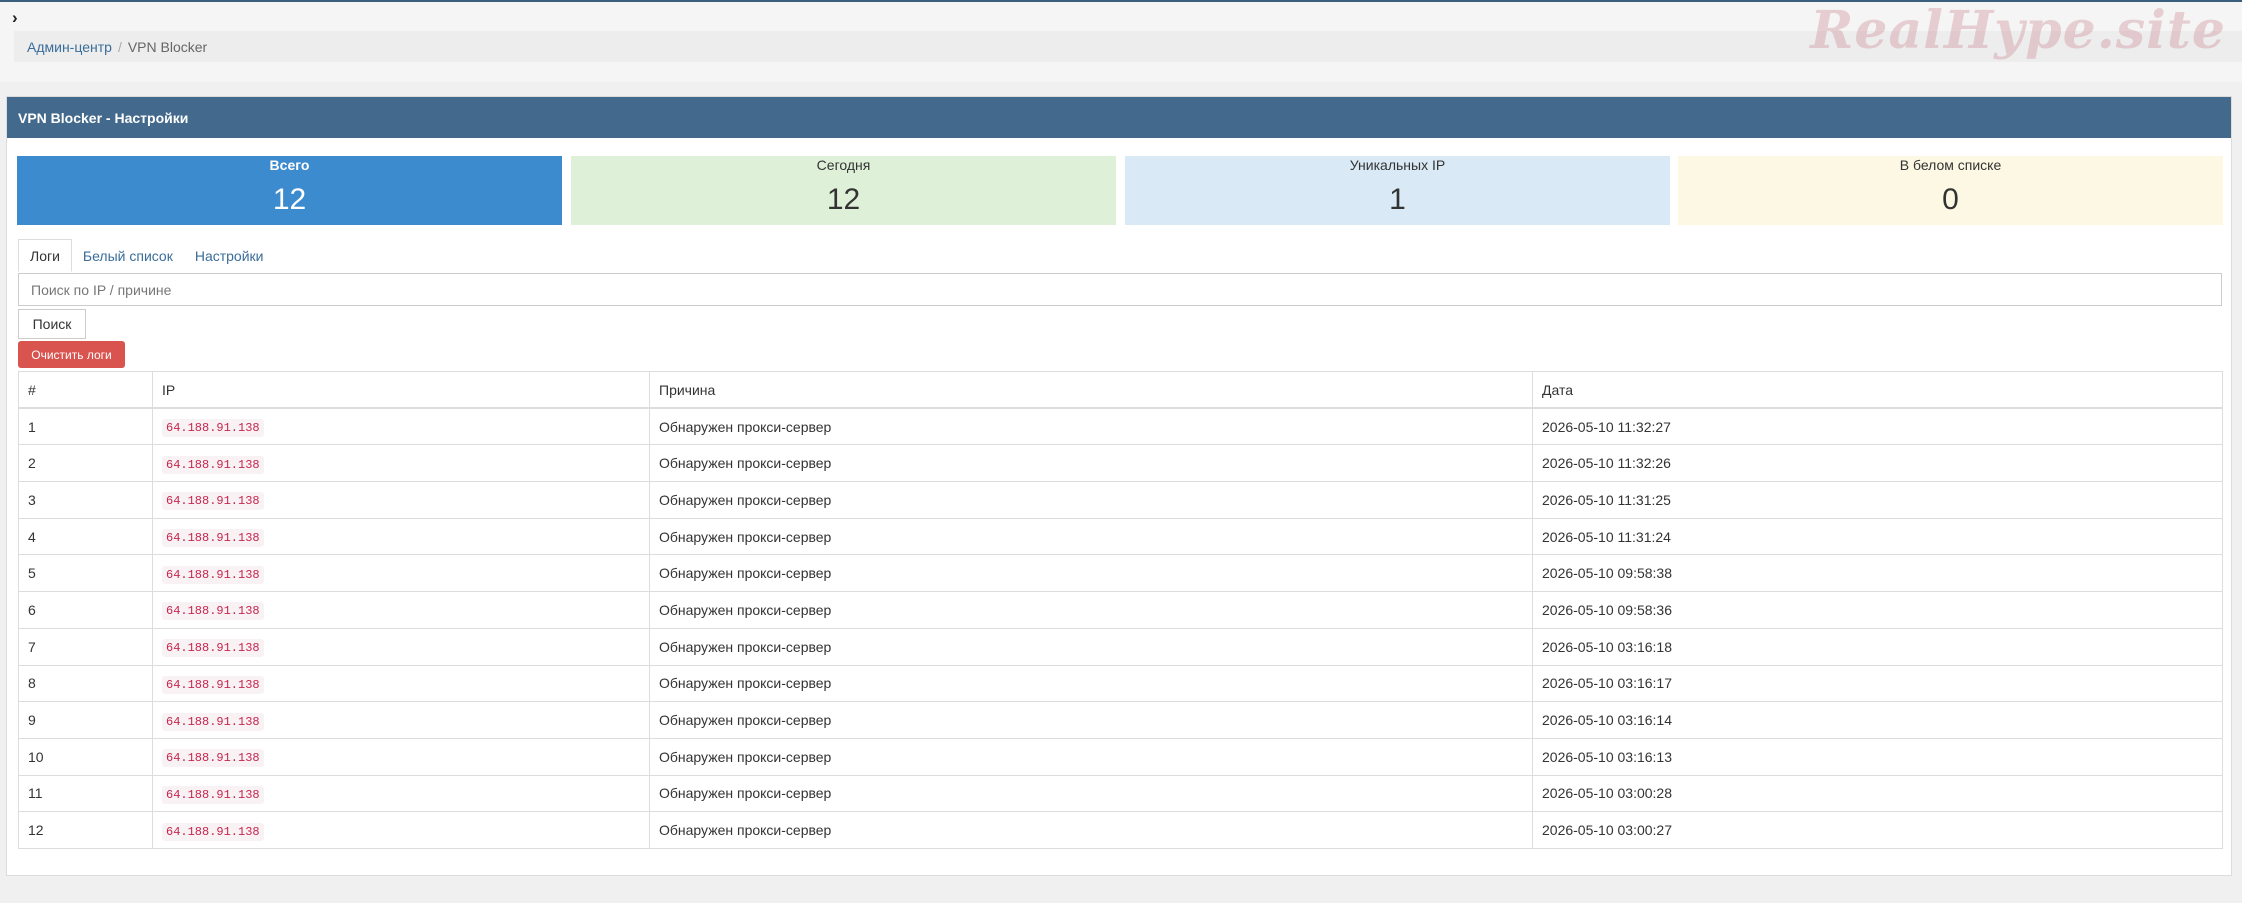  What do you see at coordinates (1397, 199) in the screenshot?
I see `stat-unique-value: 1` at bounding box center [1397, 199].